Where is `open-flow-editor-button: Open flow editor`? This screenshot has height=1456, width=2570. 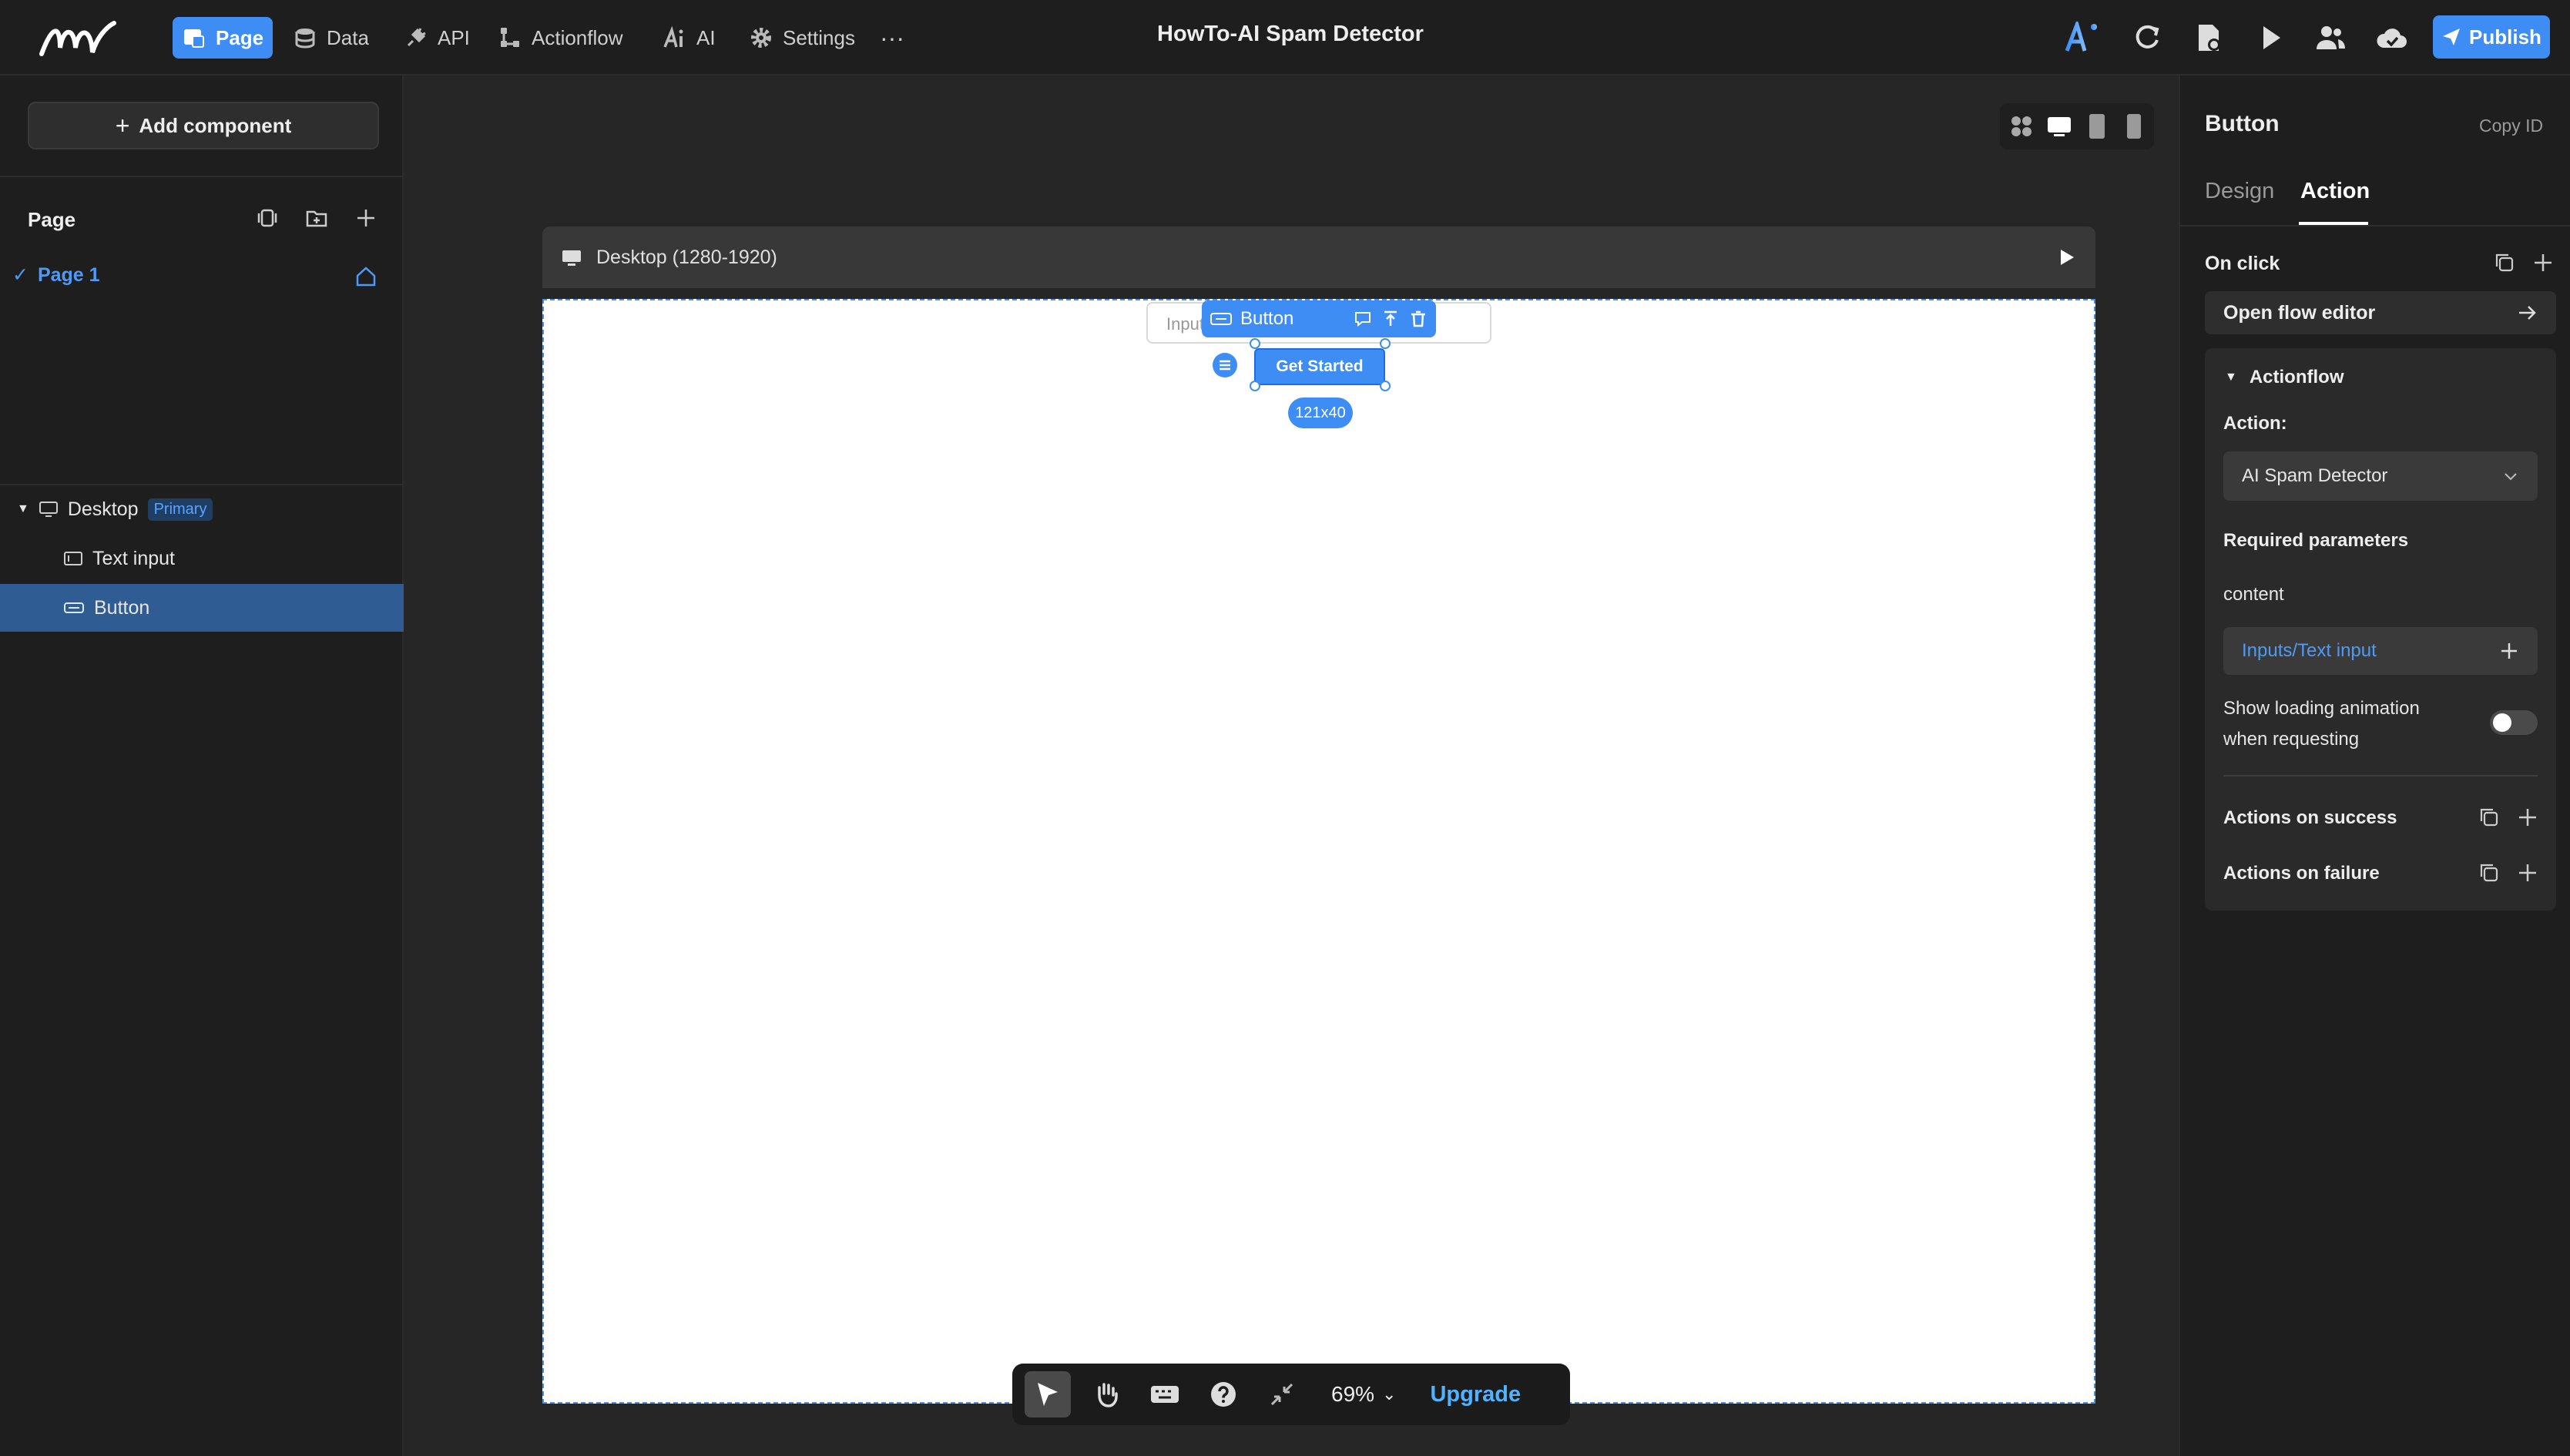 open-flow-editor-button: Open flow editor is located at coordinates (2380, 312).